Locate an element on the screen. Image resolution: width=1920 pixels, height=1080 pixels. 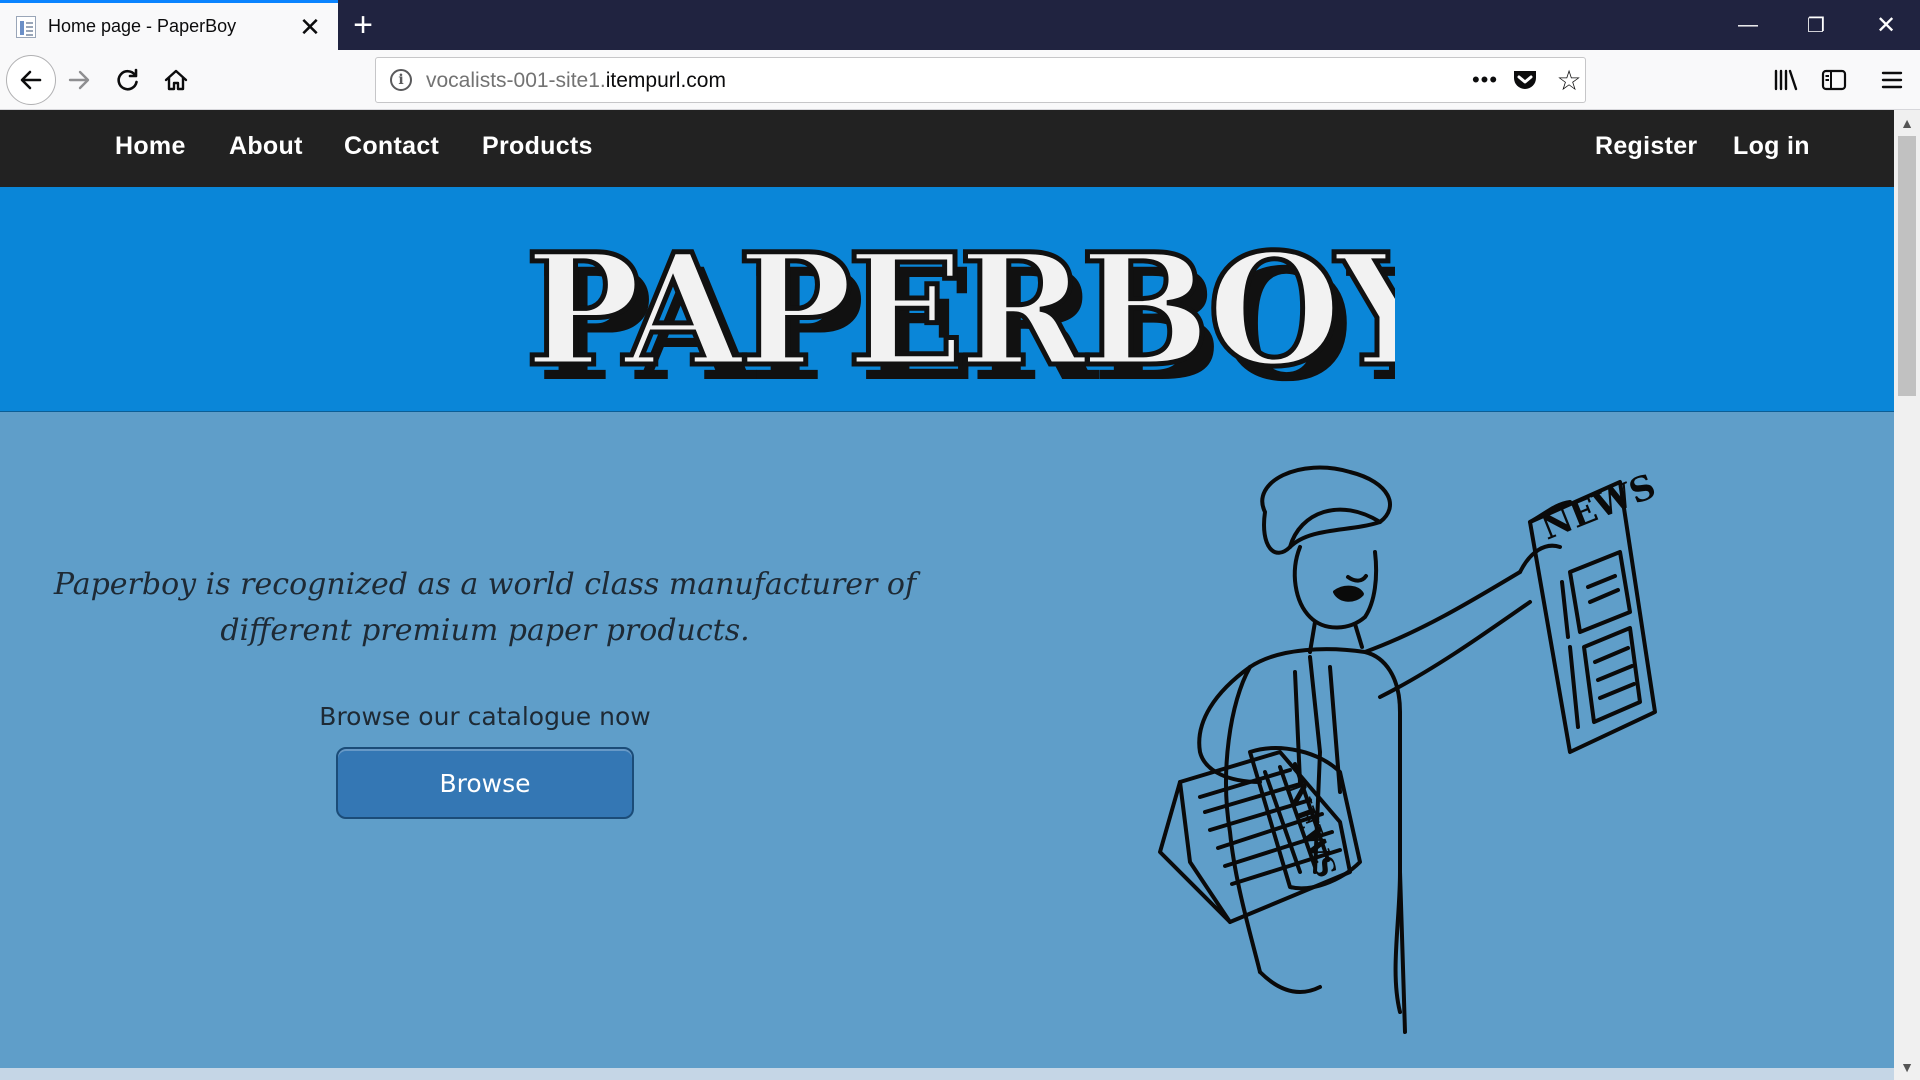
url-domain-main: itempurl.com is located at coordinates (665, 80).